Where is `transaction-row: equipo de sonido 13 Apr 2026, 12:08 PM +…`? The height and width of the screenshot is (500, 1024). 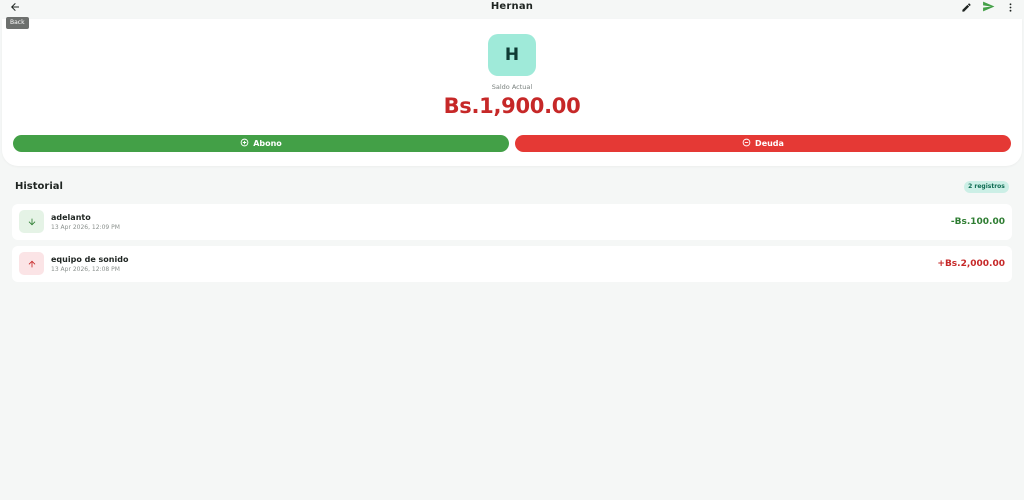 transaction-row: equipo de sonido 13 Apr 2026, 12:08 PM +… is located at coordinates (512, 264).